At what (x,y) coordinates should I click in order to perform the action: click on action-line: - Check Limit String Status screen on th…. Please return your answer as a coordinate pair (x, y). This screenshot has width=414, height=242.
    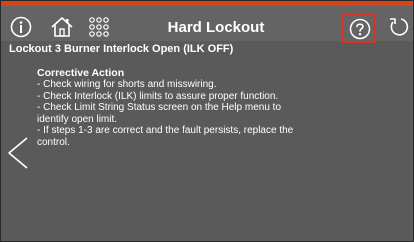
    Looking at the image, I should click on (159, 107).